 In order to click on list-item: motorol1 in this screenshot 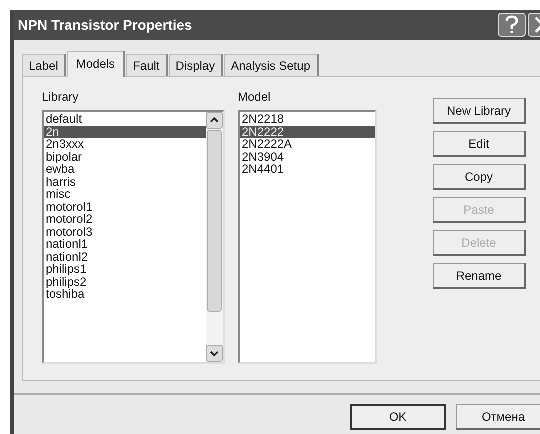, I will do `click(125, 206)`.